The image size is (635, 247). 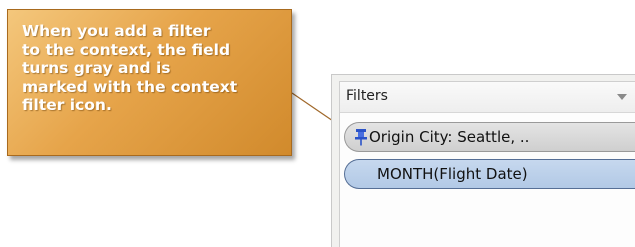 What do you see at coordinates (452, 174) in the screenshot?
I see `filter-pill-label: MONTH(Flight Date)` at bounding box center [452, 174].